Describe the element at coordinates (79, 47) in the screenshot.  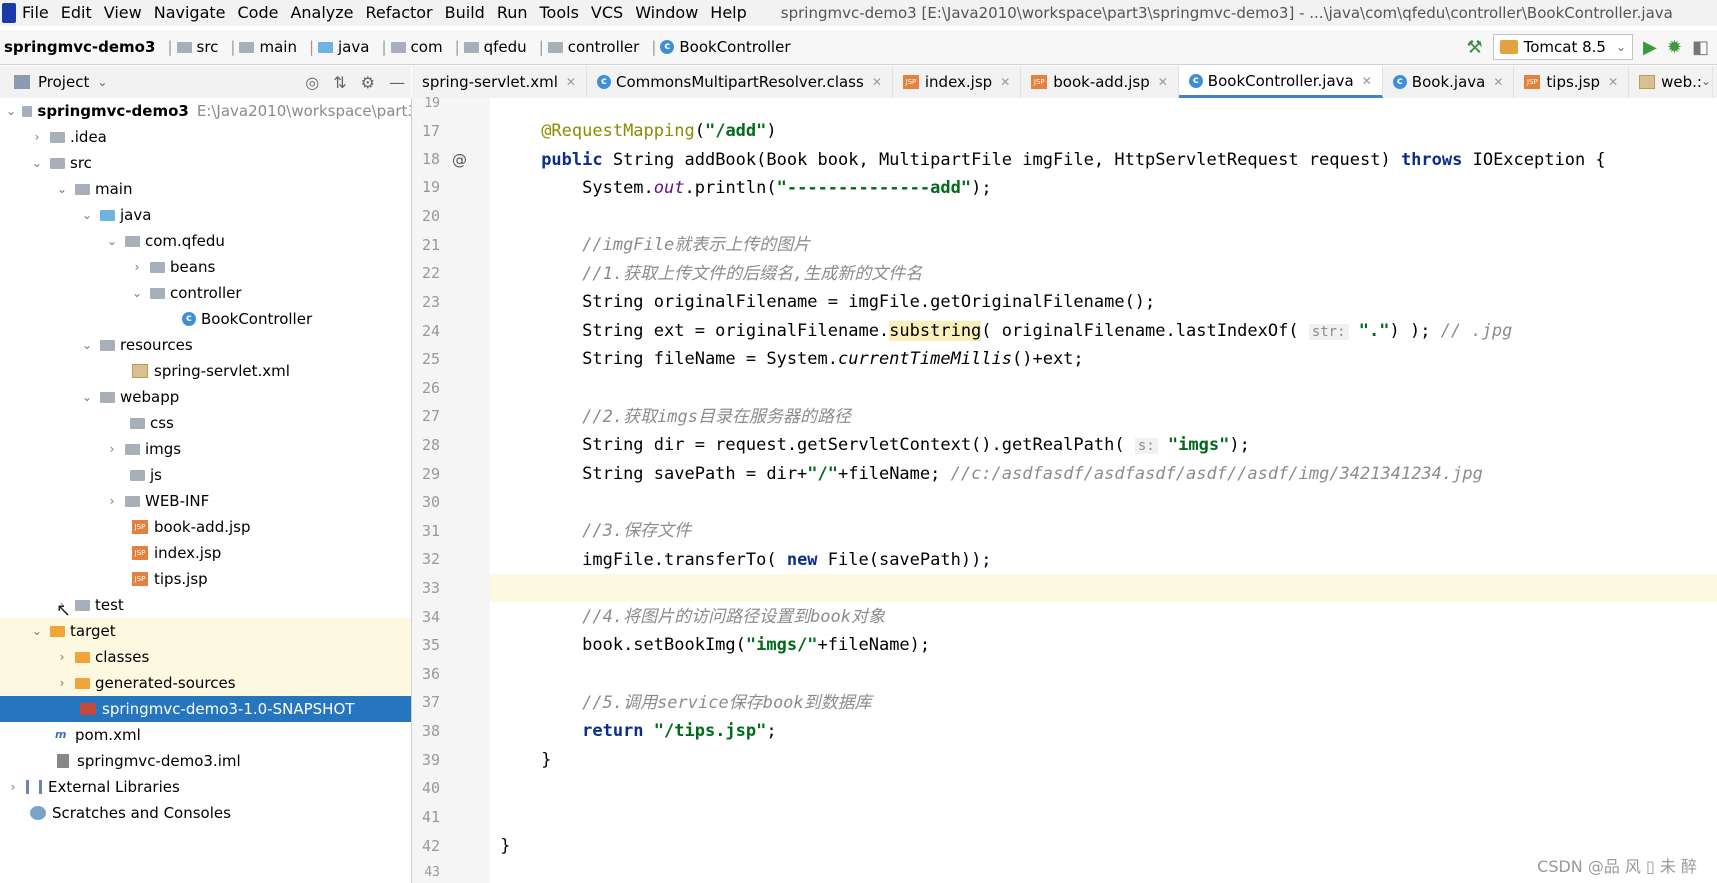
I see `breadcrumb-project: springmvc-demo3` at that location.